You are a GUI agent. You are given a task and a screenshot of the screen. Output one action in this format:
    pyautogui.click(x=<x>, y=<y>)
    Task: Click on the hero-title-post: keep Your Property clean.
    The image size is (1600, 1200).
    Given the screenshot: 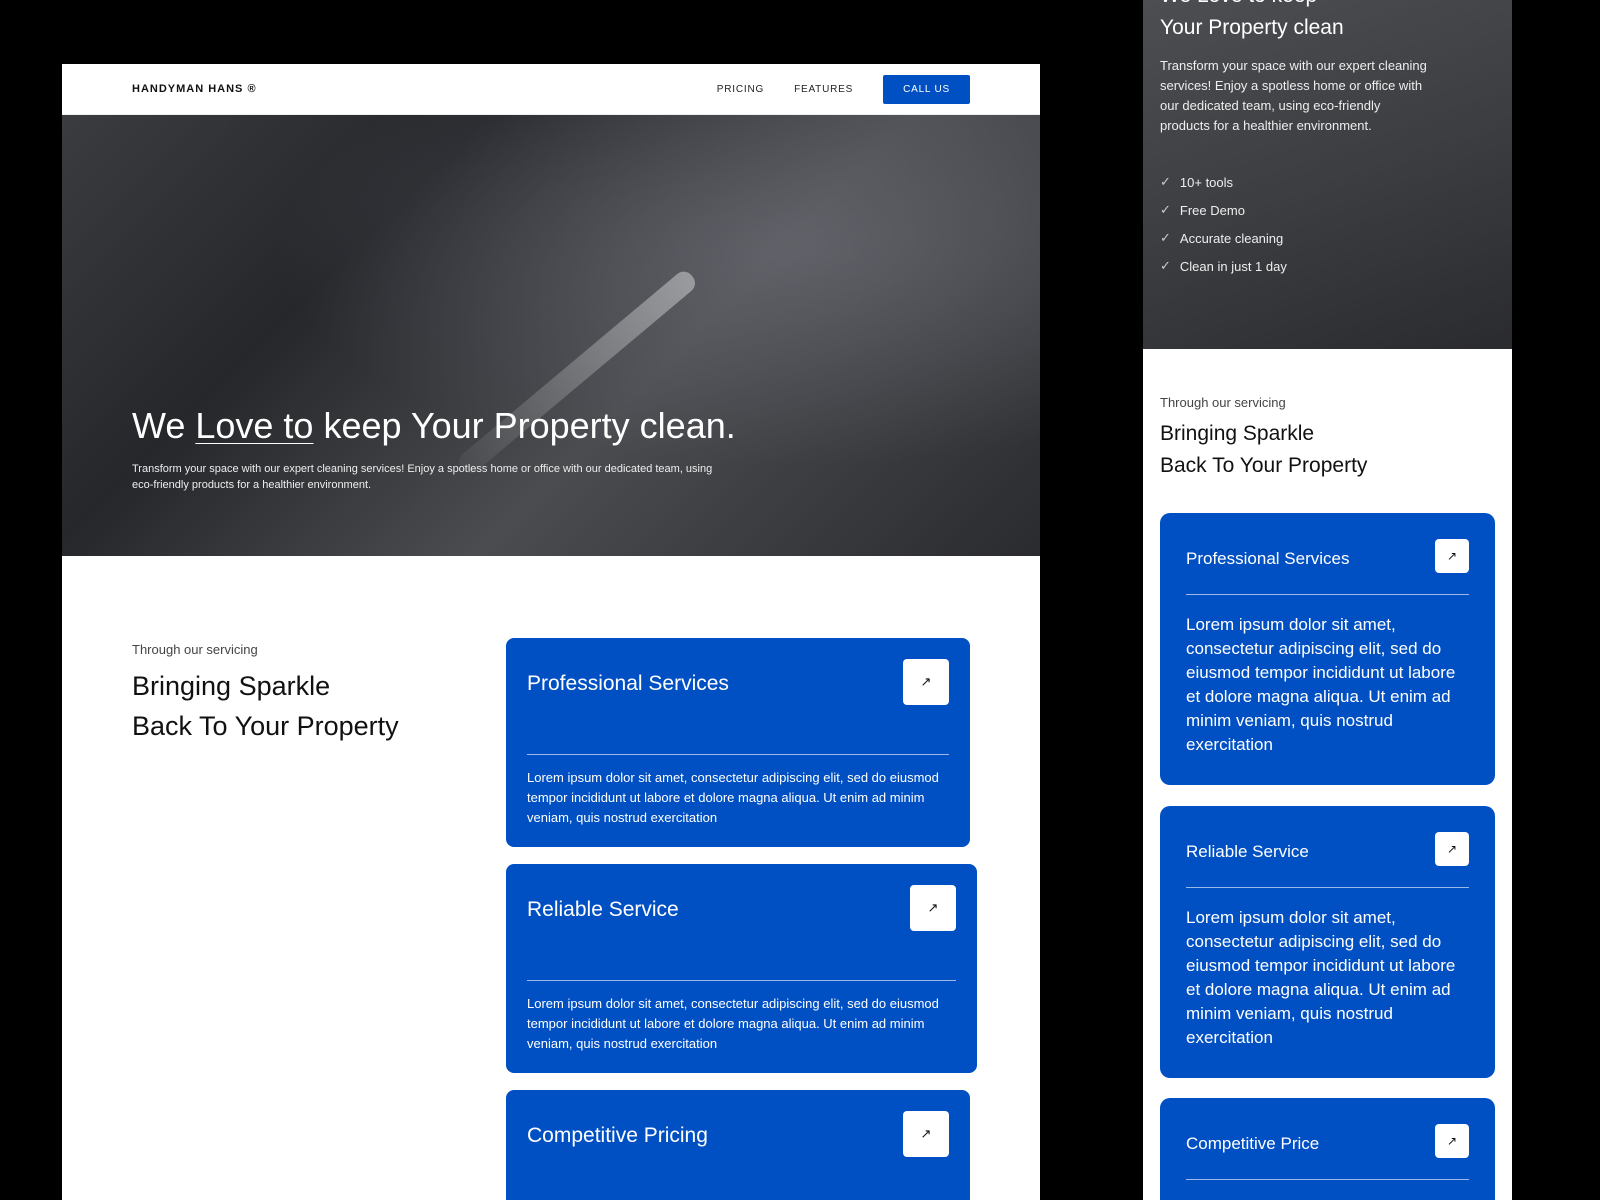 What is the action you would take?
    pyautogui.click(x=524, y=425)
    